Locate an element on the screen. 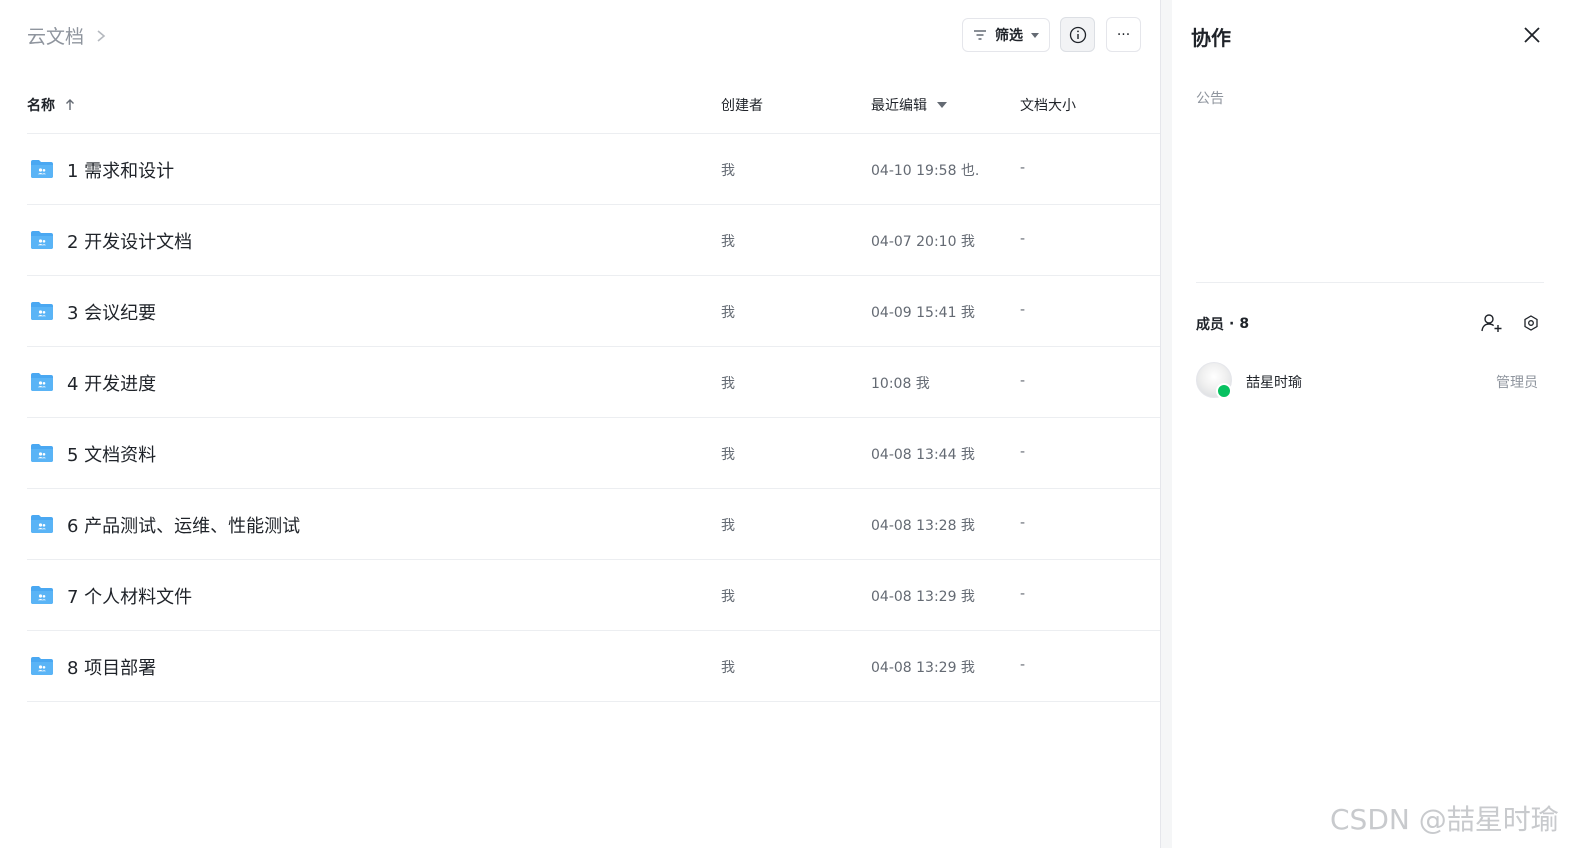  member-item: 喆星时瑜 管理员 is located at coordinates (1371, 381).